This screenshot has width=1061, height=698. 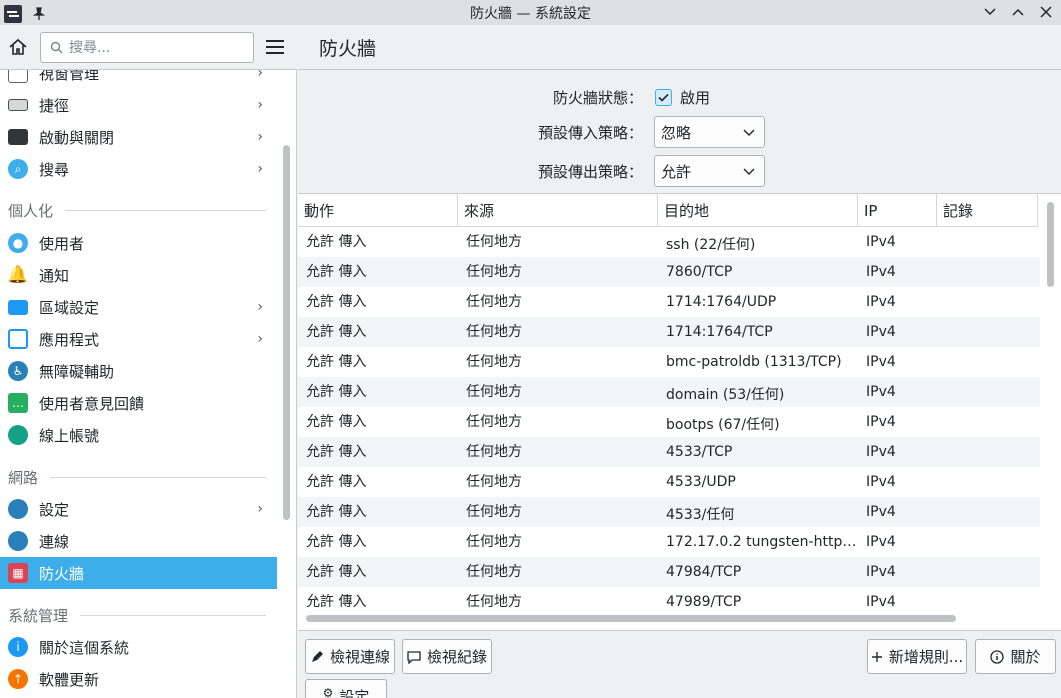 What do you see at coordinates (138, 79) in the screenshot?
I see `sidebar-item-window-management: 視窗管理 ›` at bounding box center [138, 79].